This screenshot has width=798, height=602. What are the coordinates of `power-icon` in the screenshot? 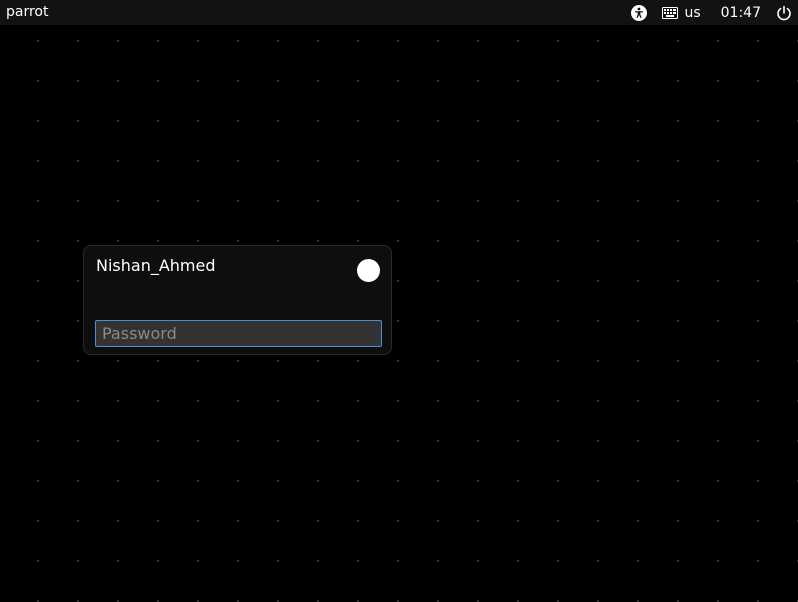 It's located at (784, 13).